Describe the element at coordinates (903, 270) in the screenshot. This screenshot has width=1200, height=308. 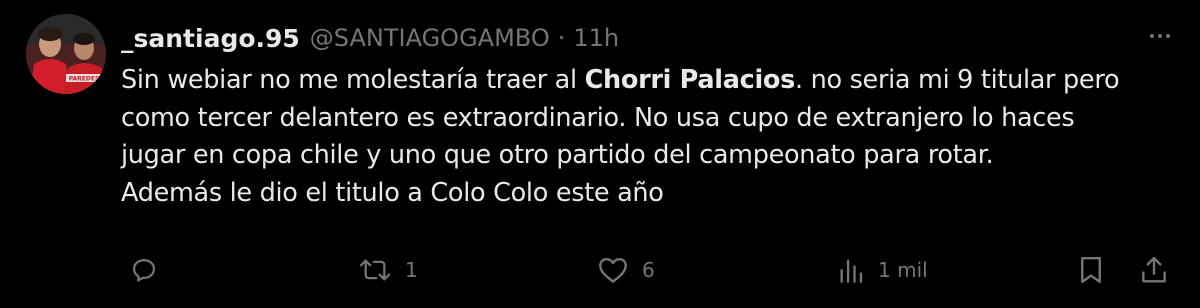
I see `views-count: 1 mil` at that location.